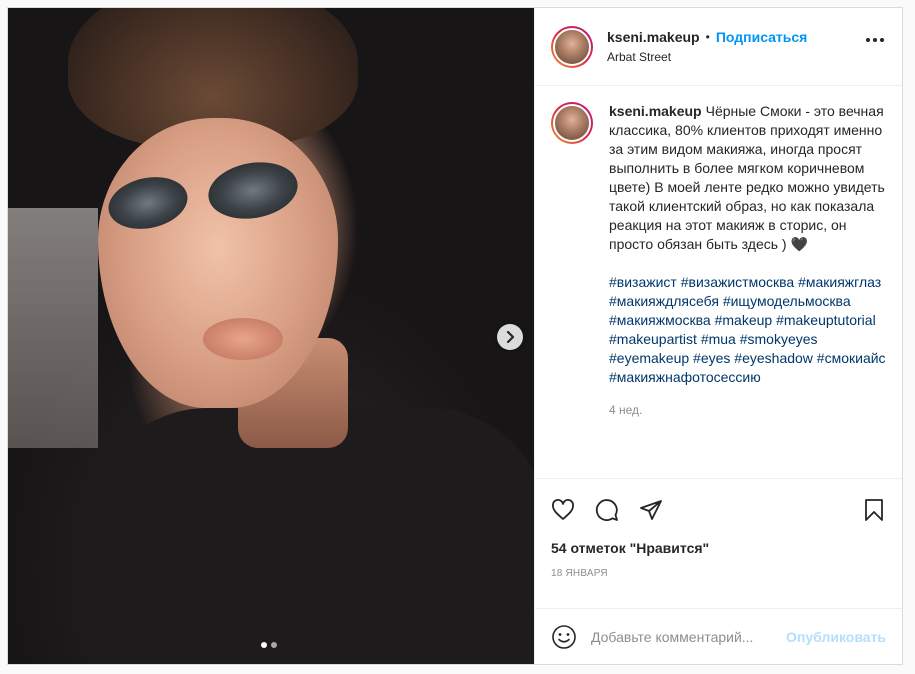  I want to click on background-shelf, so click(53, 328).